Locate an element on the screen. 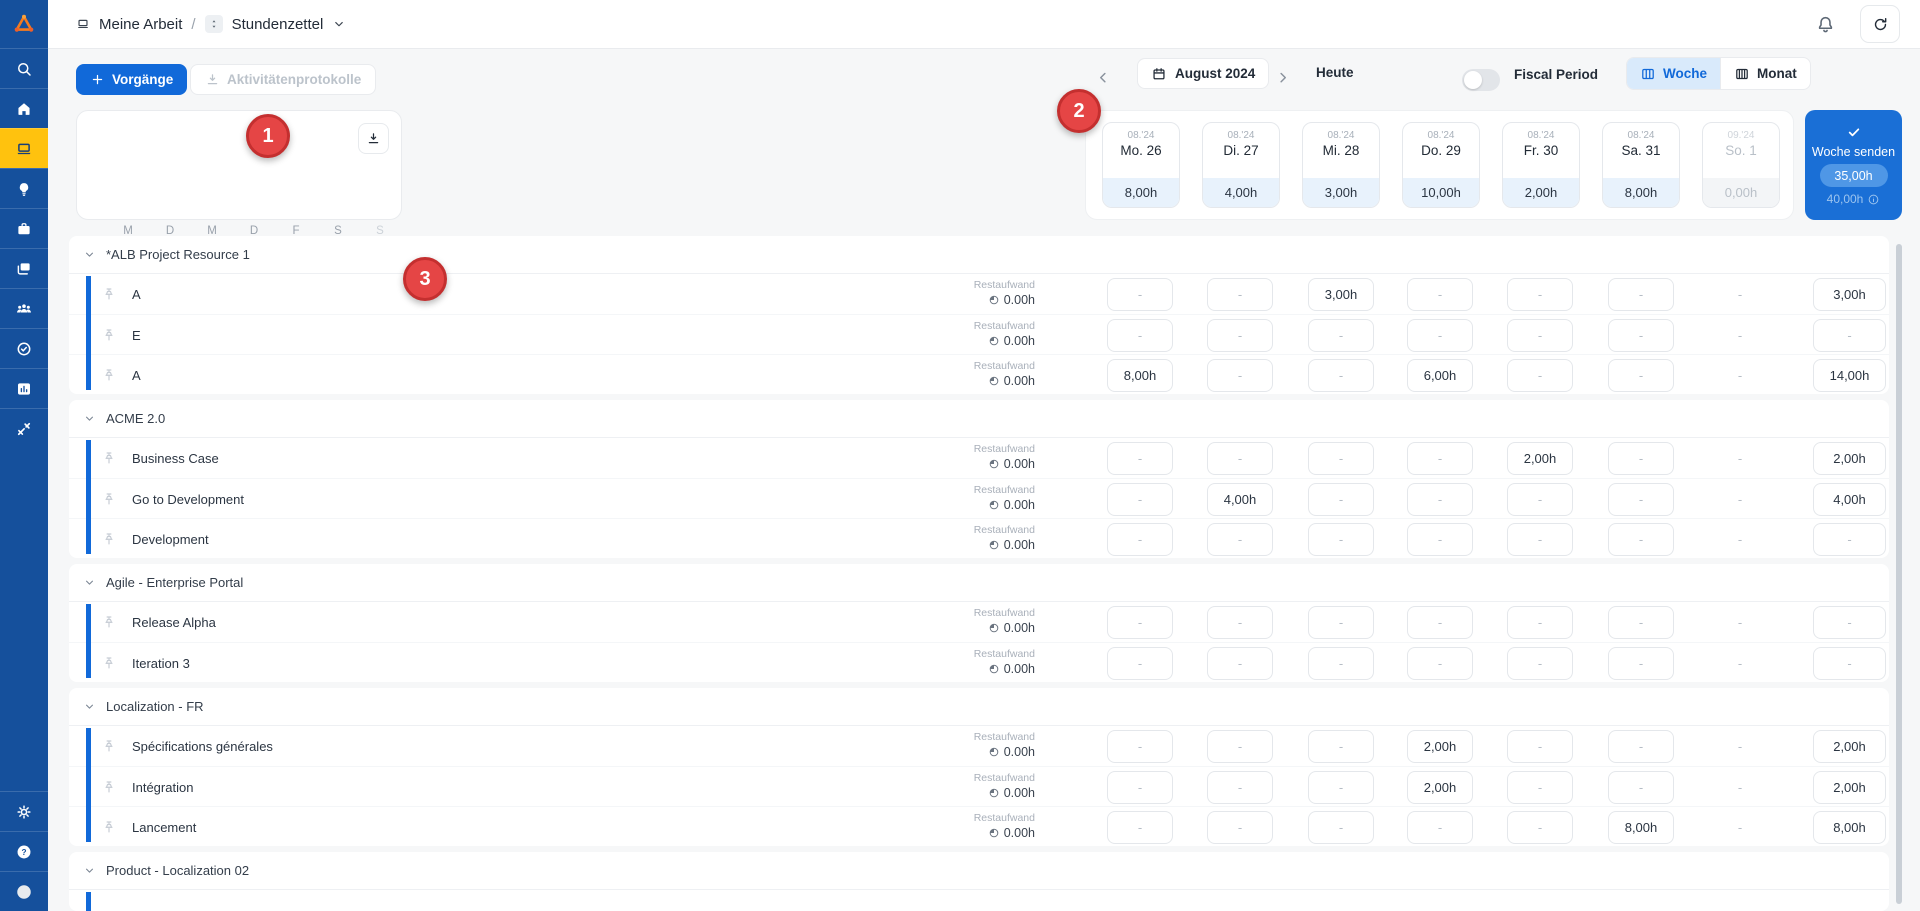 The image size is (1920, 911). prev-period-button is located at coordinates (1104, 79).